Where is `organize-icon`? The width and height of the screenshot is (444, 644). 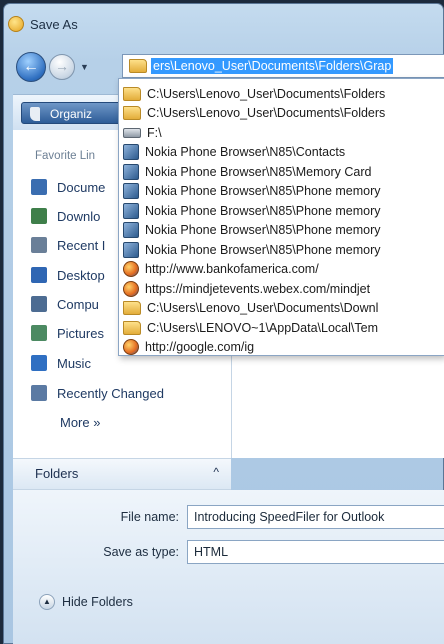 organize-icon is located at coordinates (35, 114).